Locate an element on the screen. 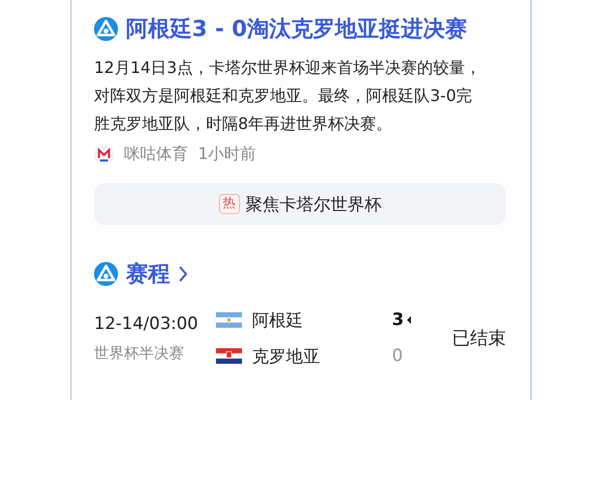  team-score: 3 is located at coordinates (398, 320).